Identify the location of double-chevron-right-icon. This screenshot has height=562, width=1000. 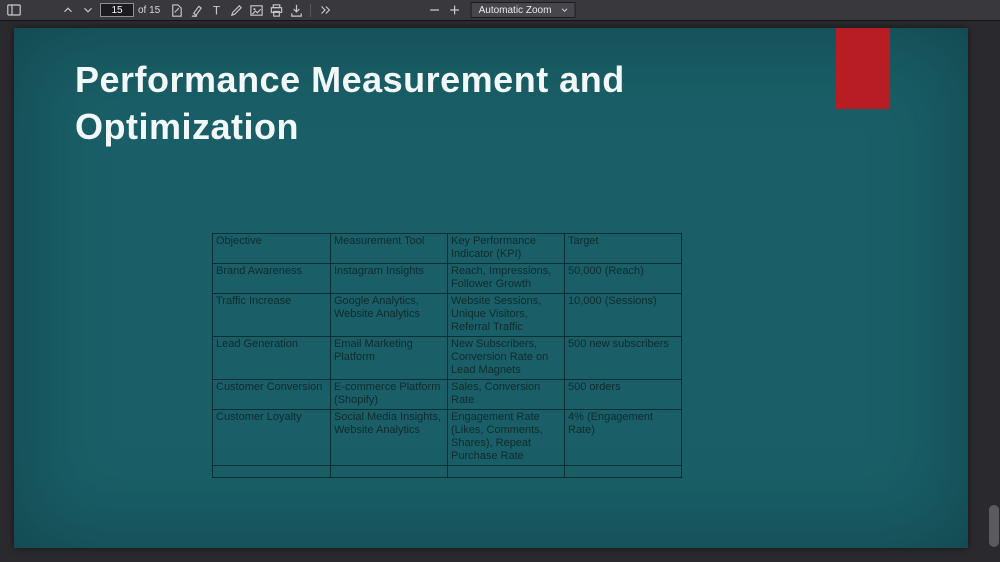
(326, 10).